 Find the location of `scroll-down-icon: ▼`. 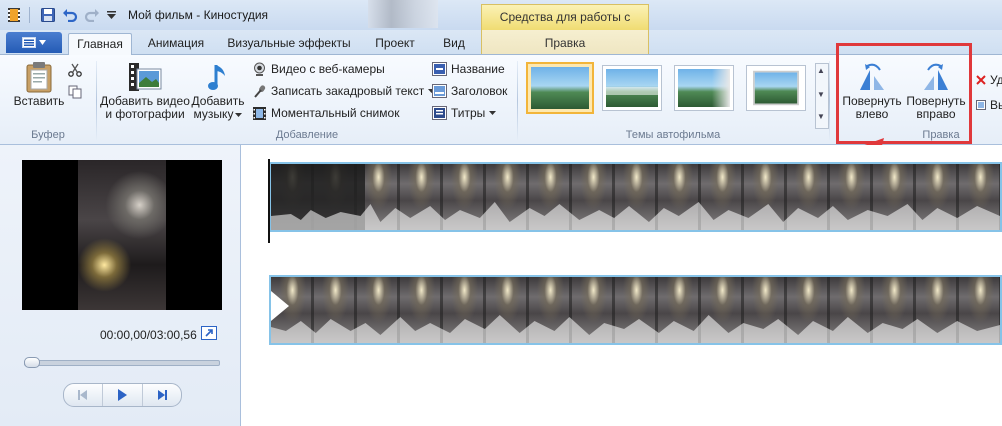

scroll-down-icon: ▼ is located at coordinates (821, 94).